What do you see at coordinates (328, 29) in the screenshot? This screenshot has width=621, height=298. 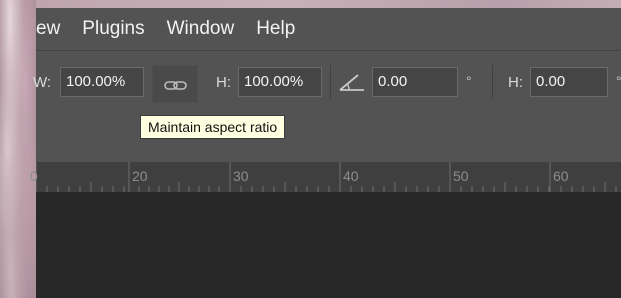 I see `menu-bar: ew Plugins Window Help` at bounding box center [328, 29].